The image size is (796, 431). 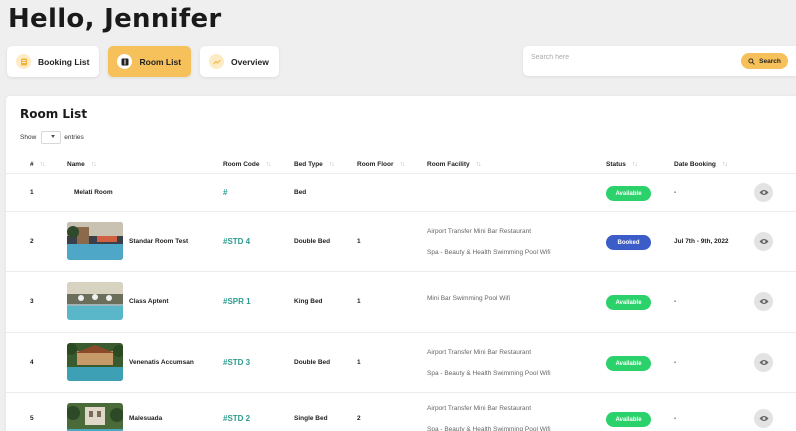 I want to click on search-button: Search, so click(x=764, y=61).